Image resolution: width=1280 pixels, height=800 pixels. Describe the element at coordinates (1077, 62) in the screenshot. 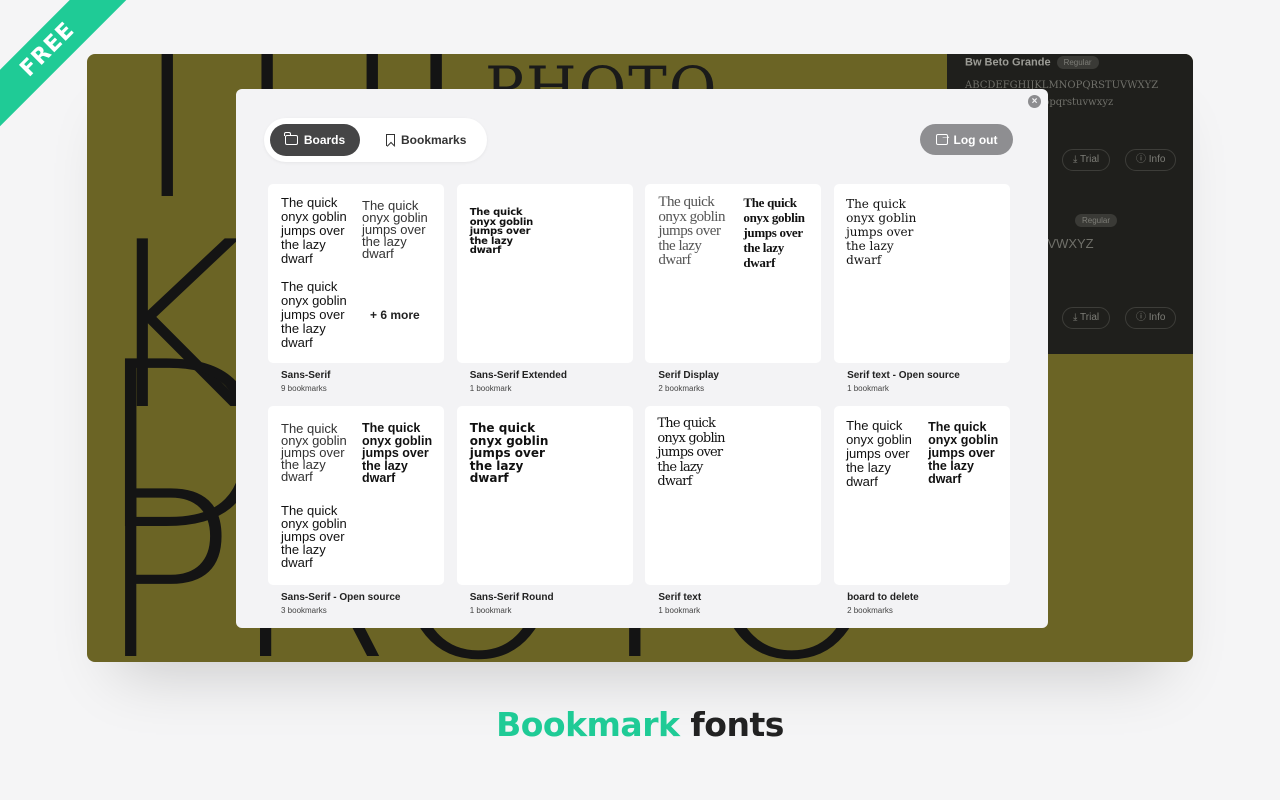

I see `style-badge: Regular` at that location.